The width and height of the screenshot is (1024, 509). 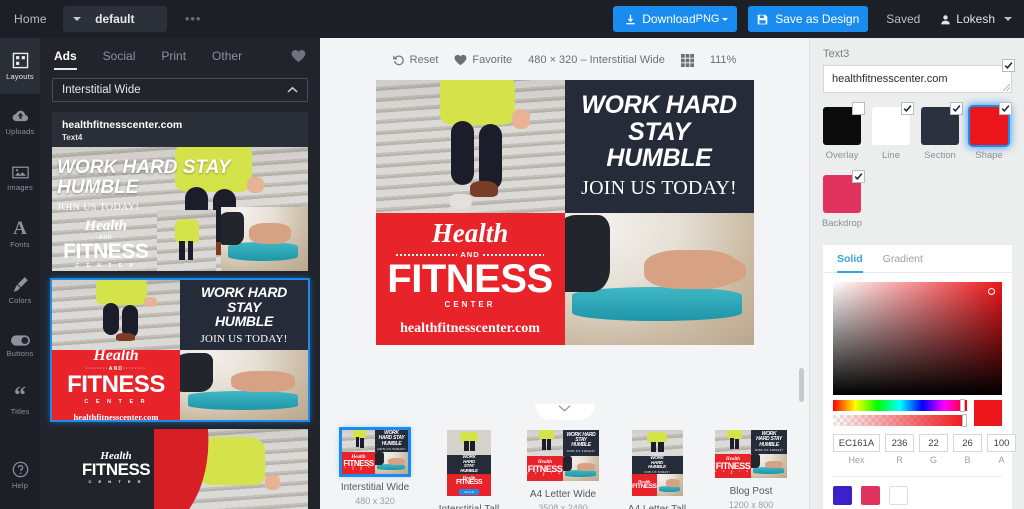 I want to click on brand-sub: CENTER, so click(x=470, y=305).